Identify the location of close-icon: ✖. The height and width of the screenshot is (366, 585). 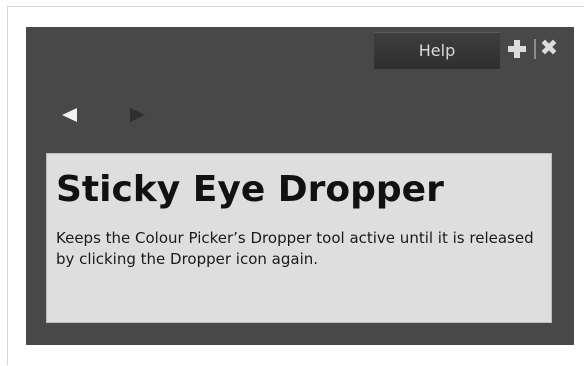
(549, 49).